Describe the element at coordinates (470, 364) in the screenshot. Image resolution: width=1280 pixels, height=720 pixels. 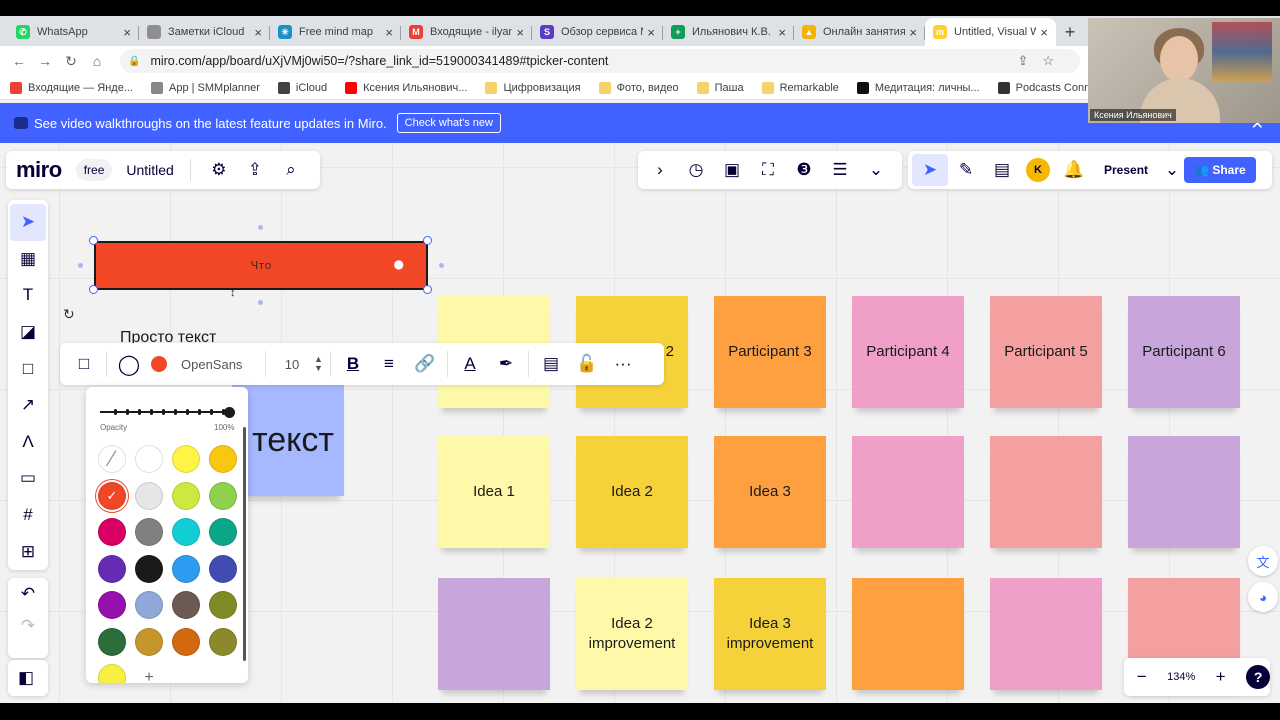
I see `text-color-icon: A` at that location.